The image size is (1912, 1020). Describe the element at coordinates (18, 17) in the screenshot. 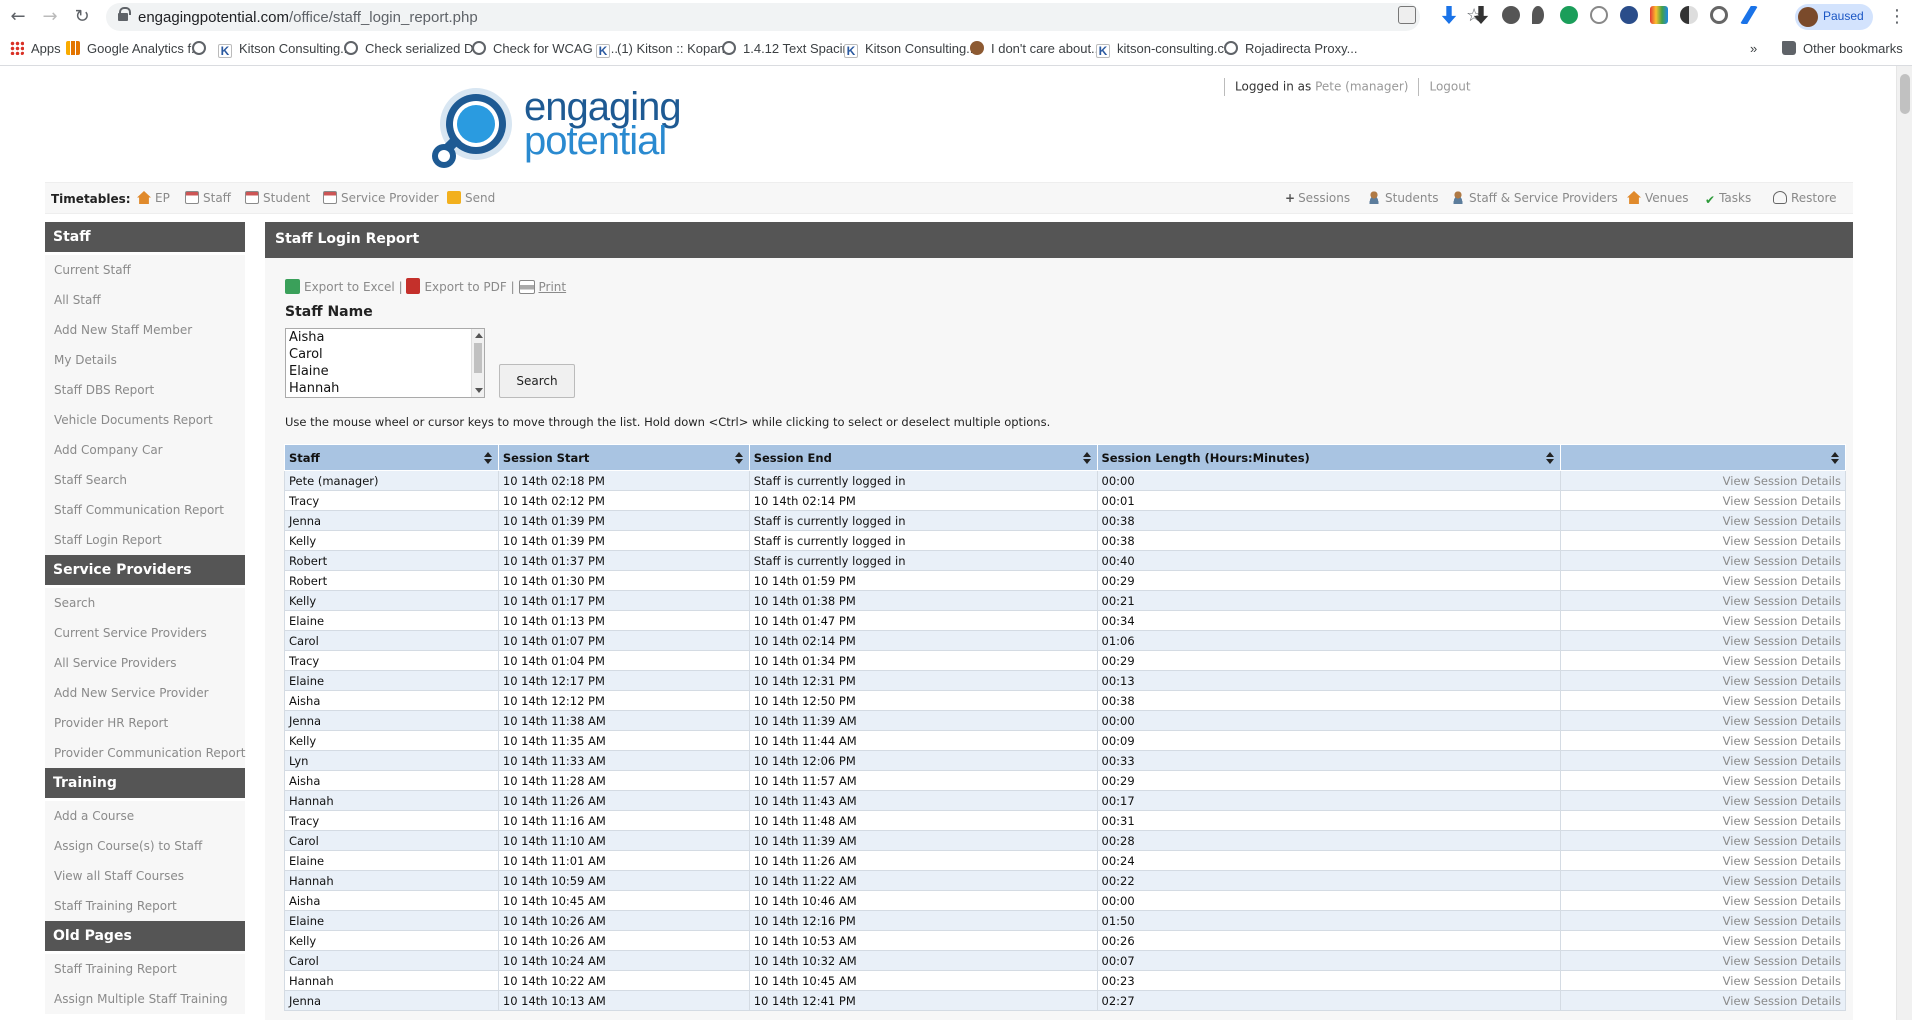

I see `back-arrow-icon: ←` at that location.